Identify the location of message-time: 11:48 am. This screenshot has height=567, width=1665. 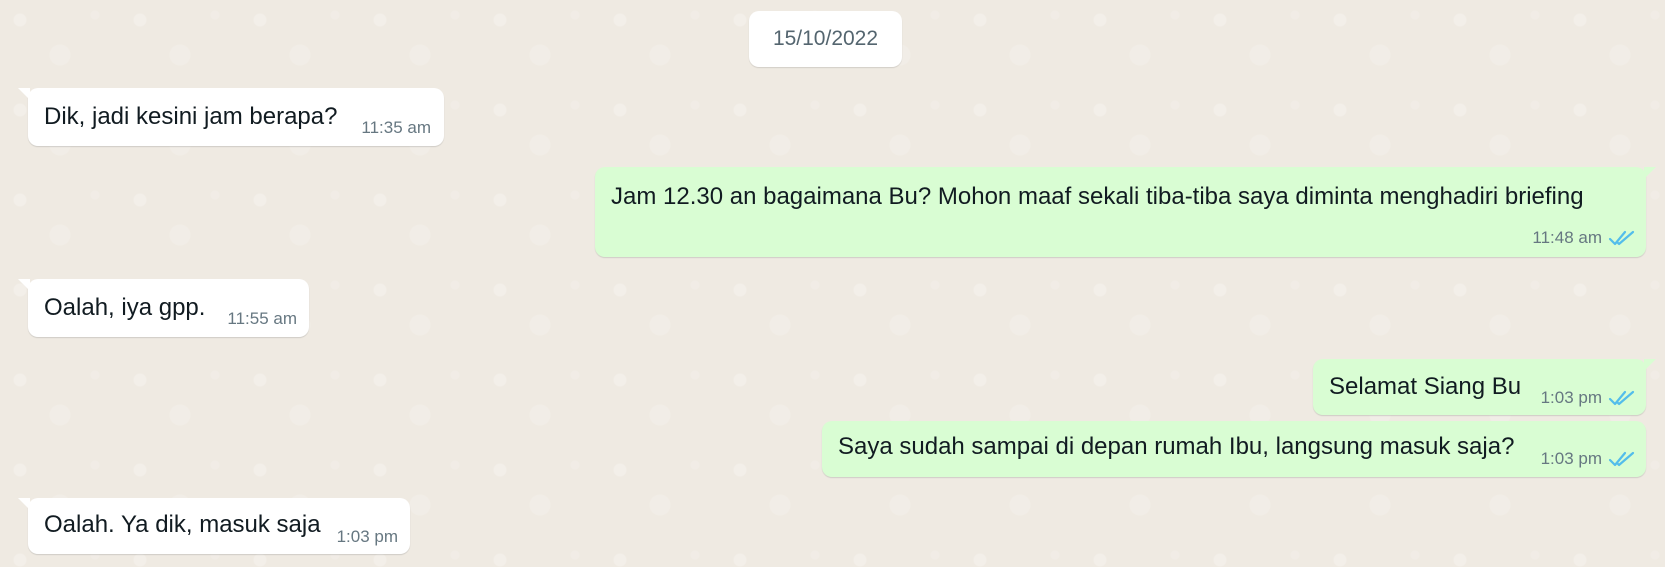
(1567, 237).